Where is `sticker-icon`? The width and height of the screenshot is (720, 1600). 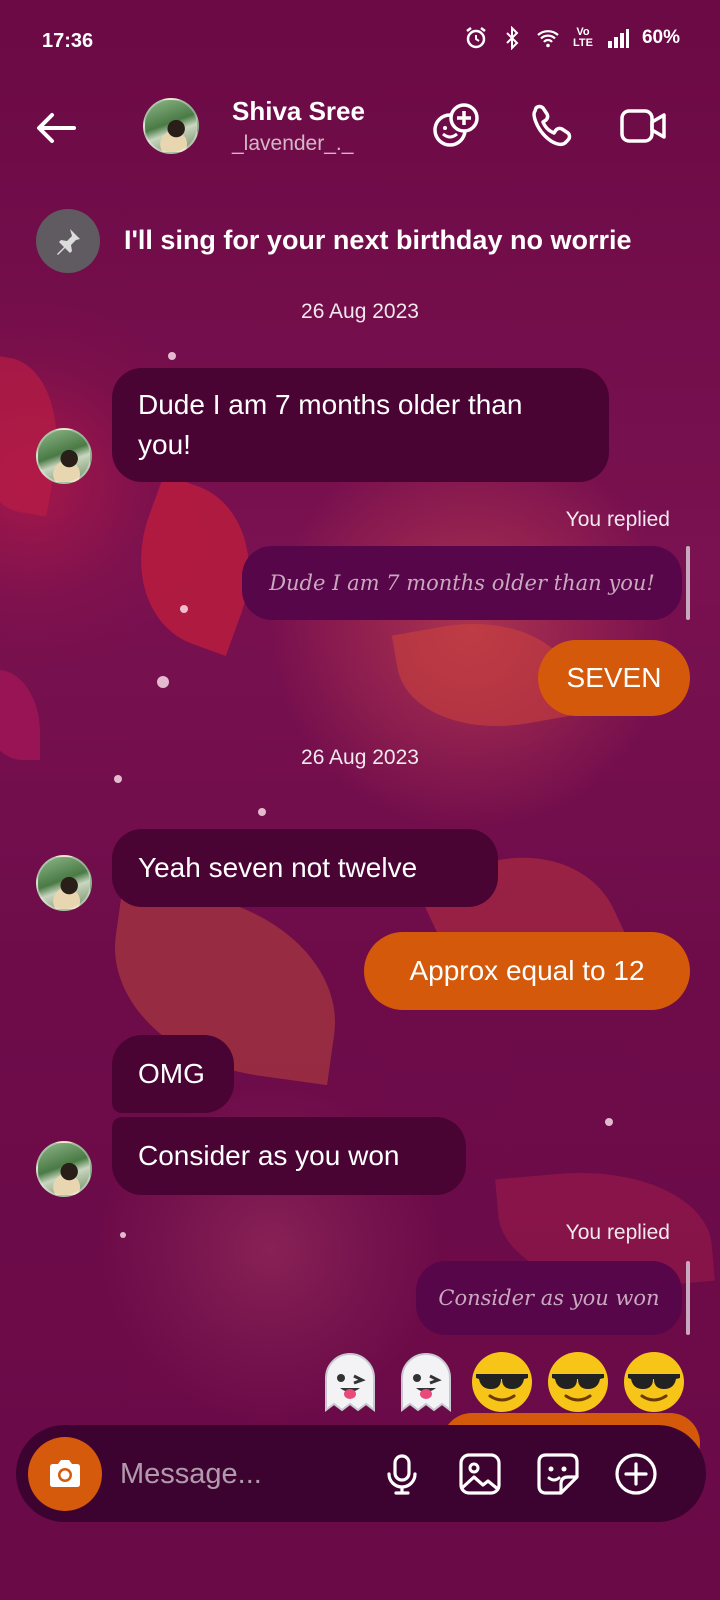 sticker-icon is located at coordinates (558, 1474).